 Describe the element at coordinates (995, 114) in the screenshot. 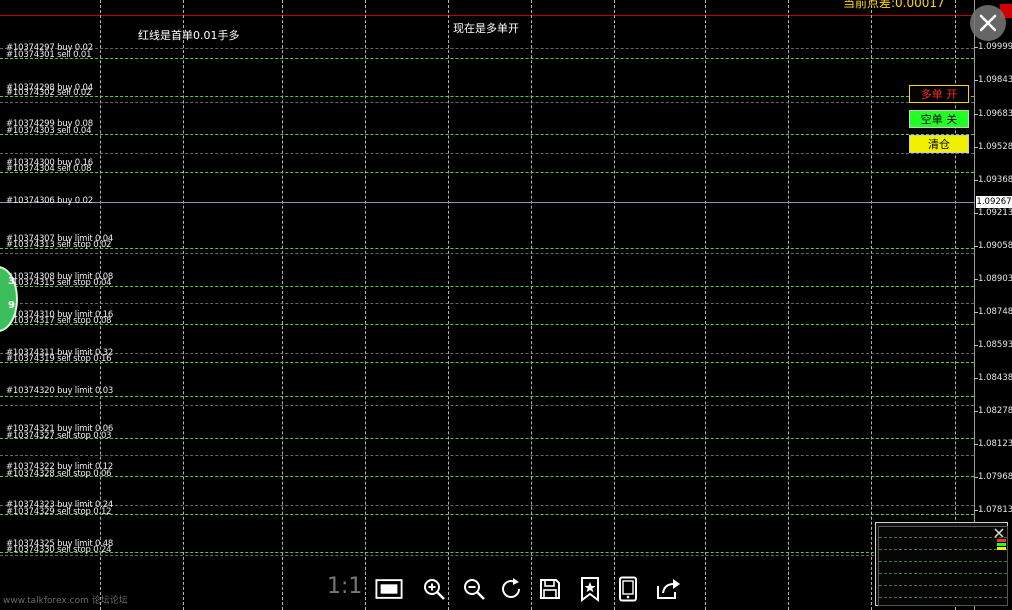

I see `price-label: 1.09683` at that location.